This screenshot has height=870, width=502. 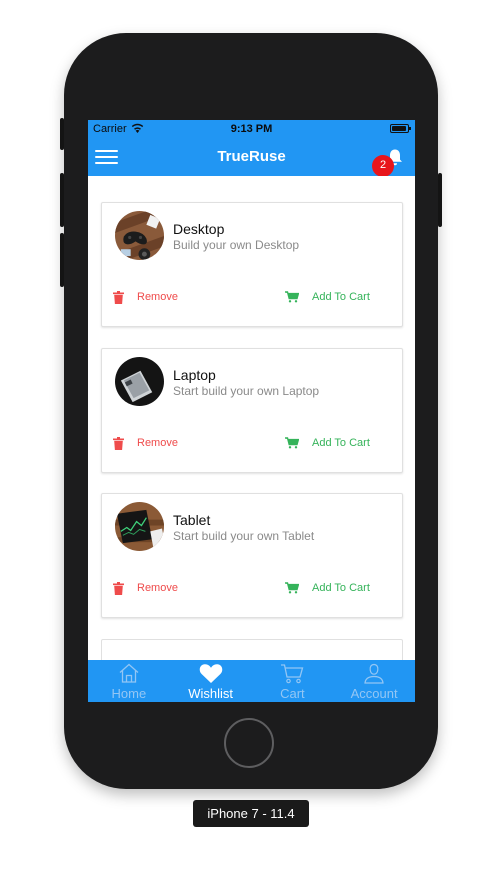 I want to click on product-subtitle: Start build your own Laptop, so click(x=246, y=391).